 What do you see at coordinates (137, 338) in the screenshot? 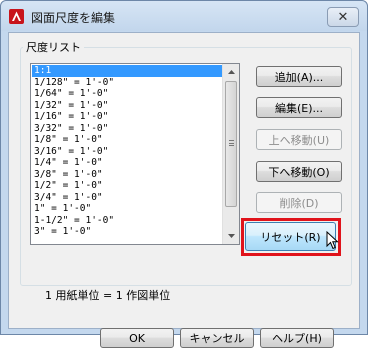
I see `ok-button: OK` at bounding box center [137, 338].